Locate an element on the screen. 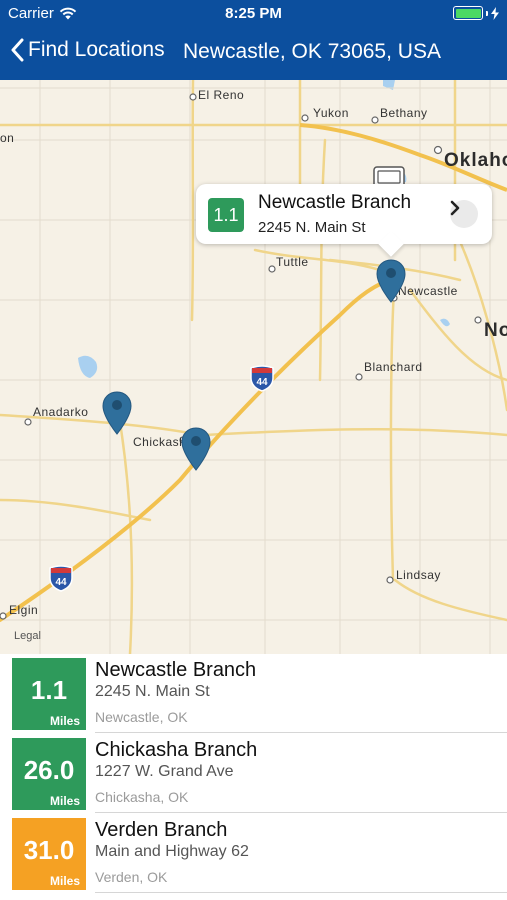  map-legal-link: Legal is located at coordinates (27, 636).